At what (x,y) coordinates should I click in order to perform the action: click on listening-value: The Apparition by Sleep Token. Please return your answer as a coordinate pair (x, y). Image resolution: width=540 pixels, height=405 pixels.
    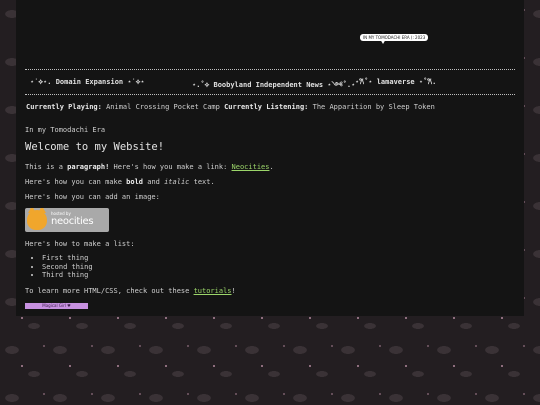
    Looking at the image, I should click on (373, 107).